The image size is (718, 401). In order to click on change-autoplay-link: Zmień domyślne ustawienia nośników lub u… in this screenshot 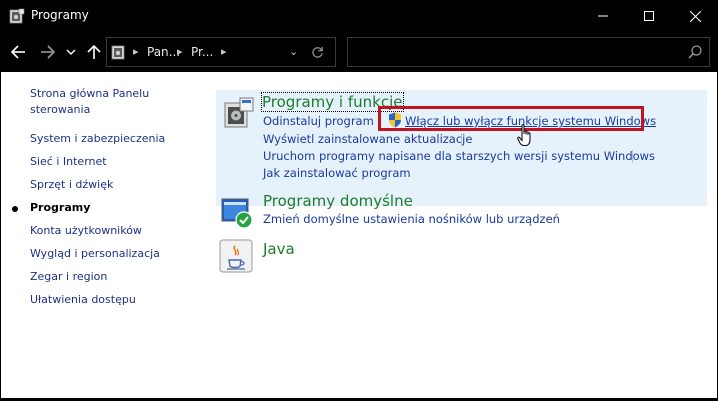, I will do `click(411, 219)`.